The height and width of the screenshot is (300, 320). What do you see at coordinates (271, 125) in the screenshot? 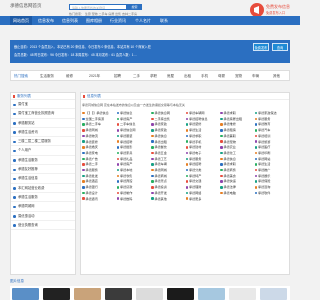
I see `info-link: 承德教育` at bounding box center [271, 125].